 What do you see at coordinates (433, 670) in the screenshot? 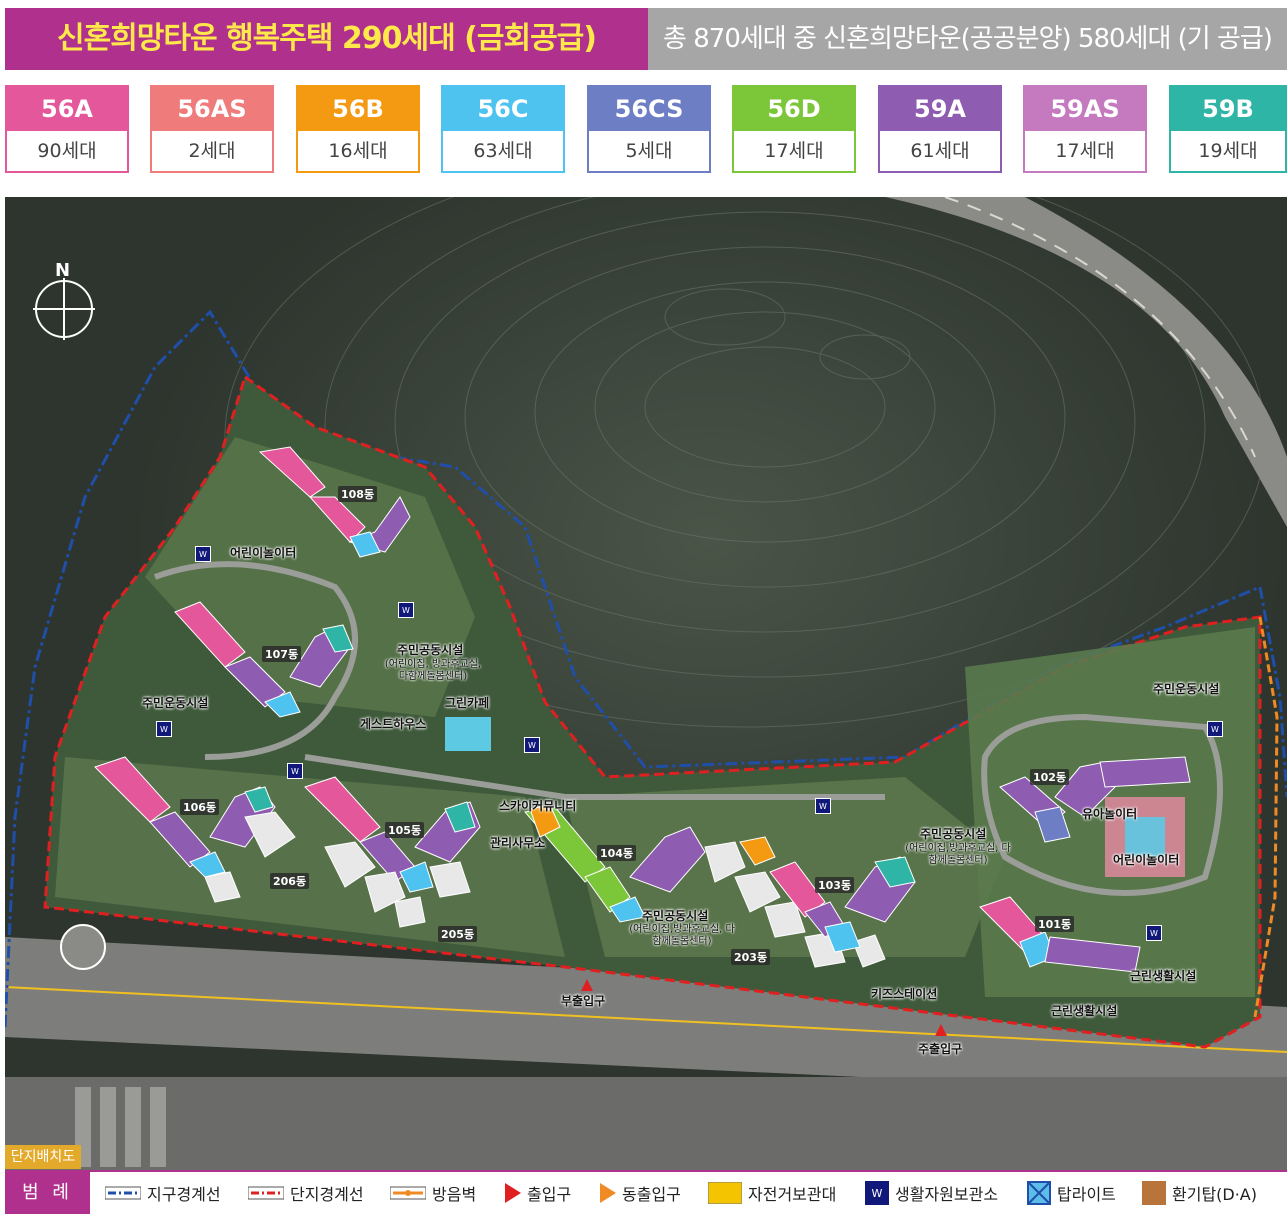
I see `community-facility-detail: (어린이집, 방과후교실, 다함께돌봄센터)` at bounding box center [433, 670].